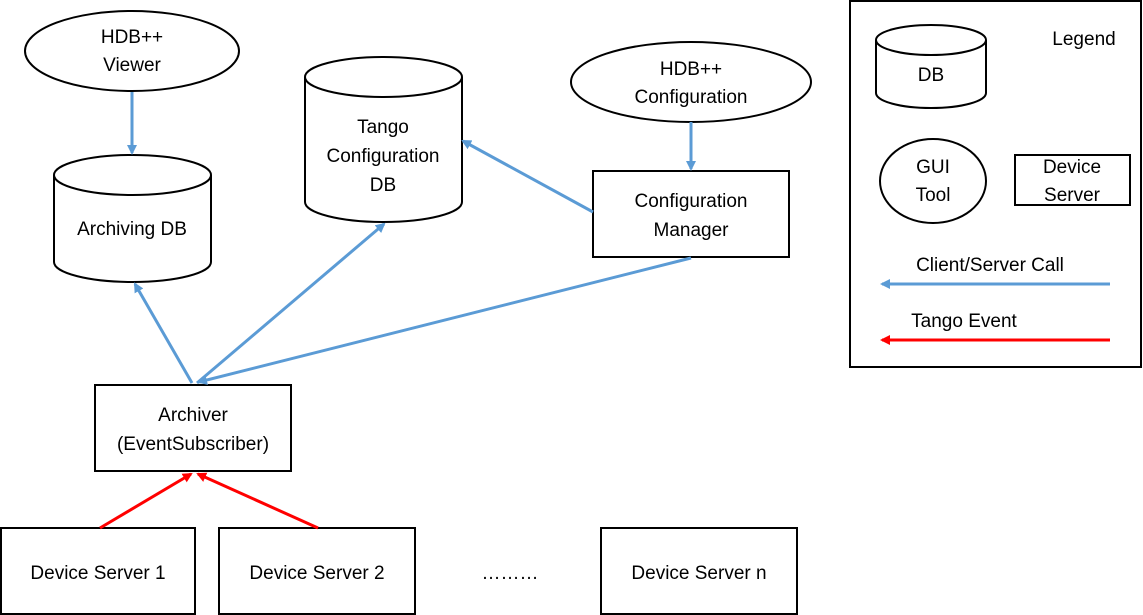 The height and width of the screenshot is (615, 1143). Describe the element at coordinates (692, 230) in the screenshot. I see `label: Manager` at that location.